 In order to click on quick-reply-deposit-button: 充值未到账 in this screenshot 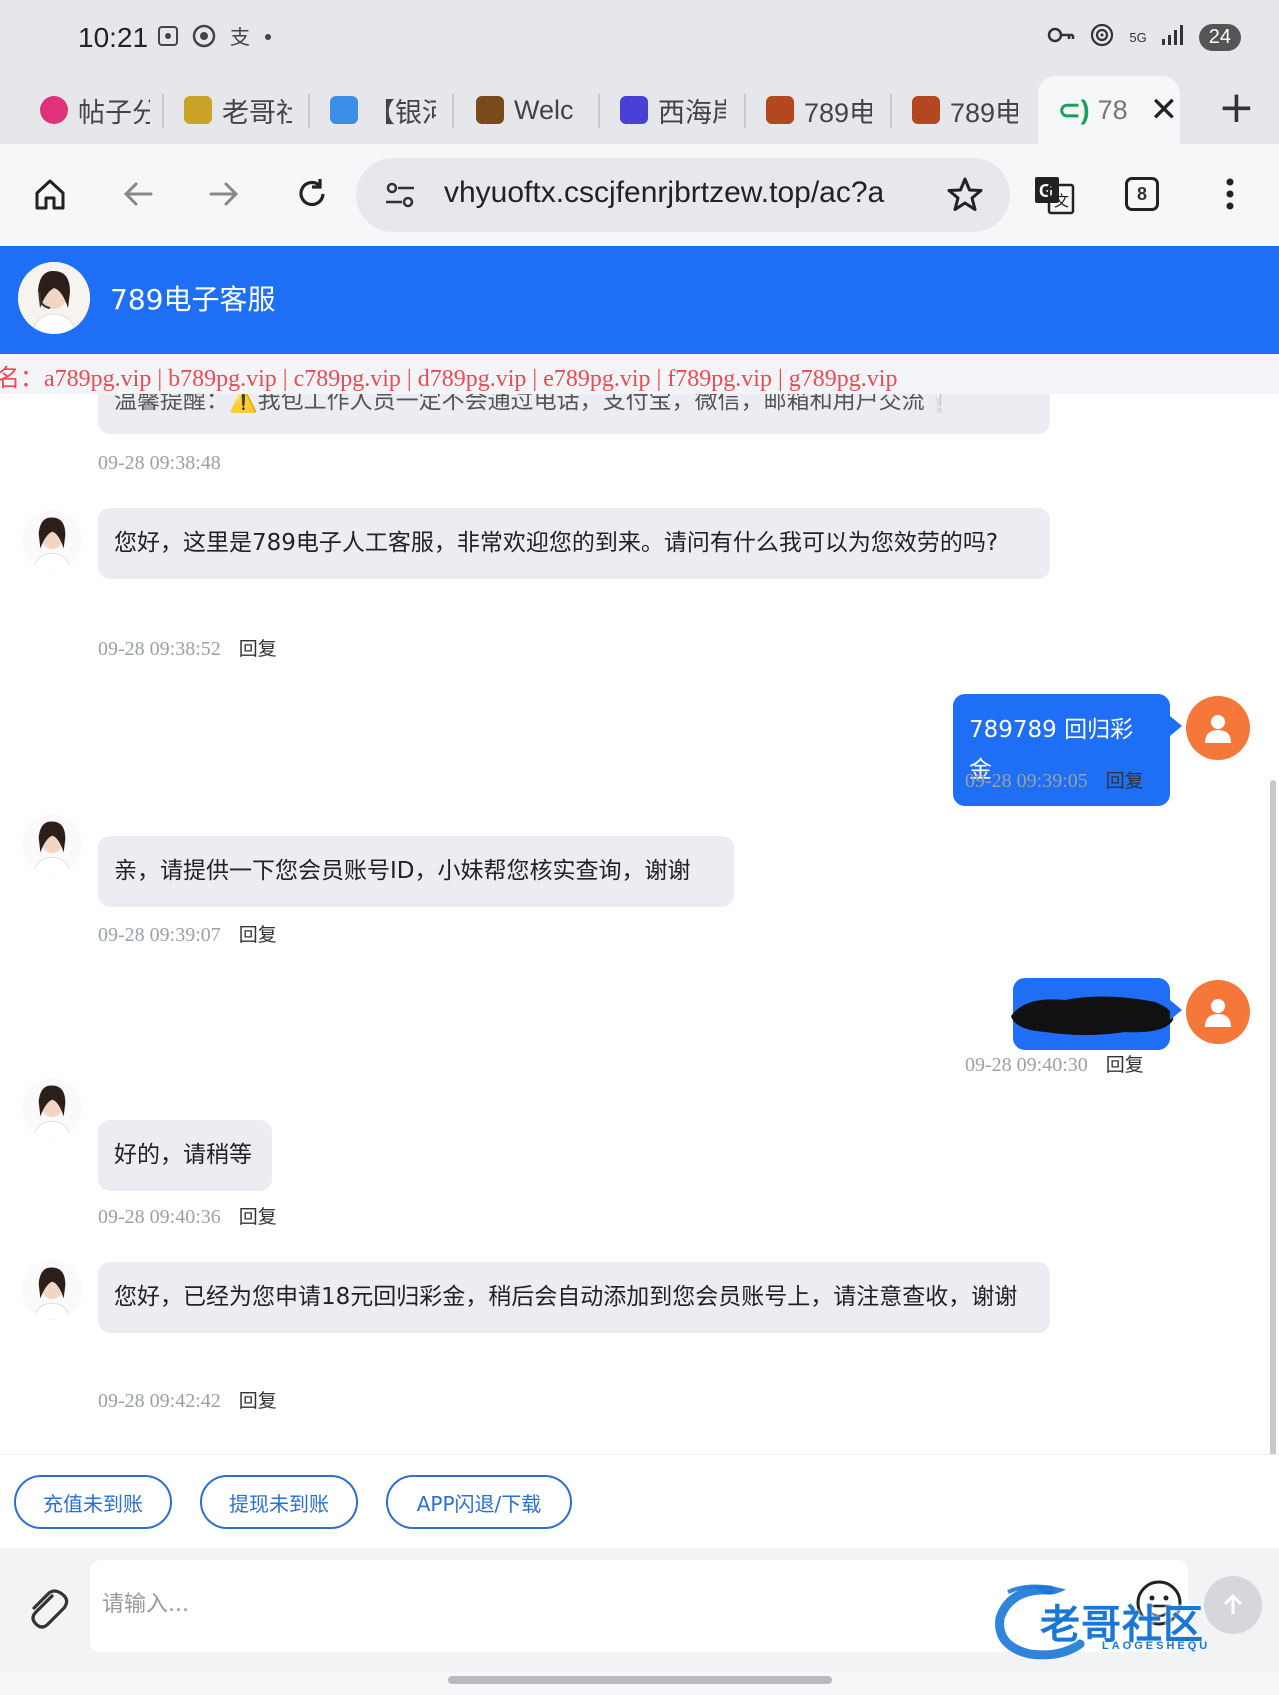, I will do `click(93, 1502)`.